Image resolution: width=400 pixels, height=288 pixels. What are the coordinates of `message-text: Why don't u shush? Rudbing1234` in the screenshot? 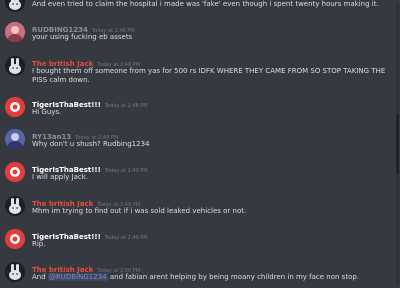 It's located at (91, 144).